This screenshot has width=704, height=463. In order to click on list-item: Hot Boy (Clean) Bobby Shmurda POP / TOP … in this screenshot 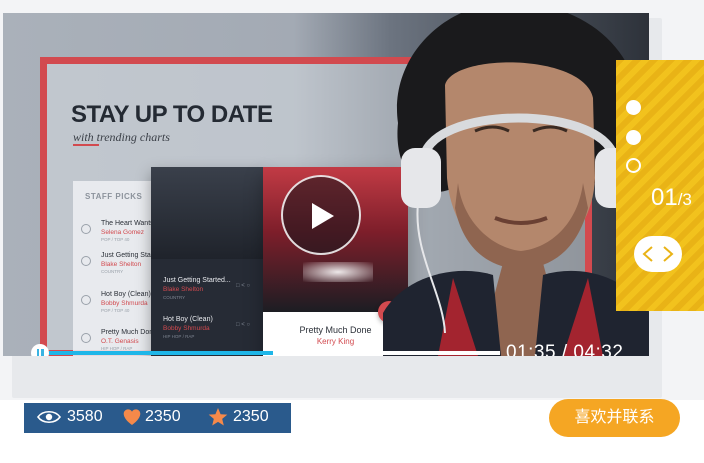, I will do `click(118, 302)`.